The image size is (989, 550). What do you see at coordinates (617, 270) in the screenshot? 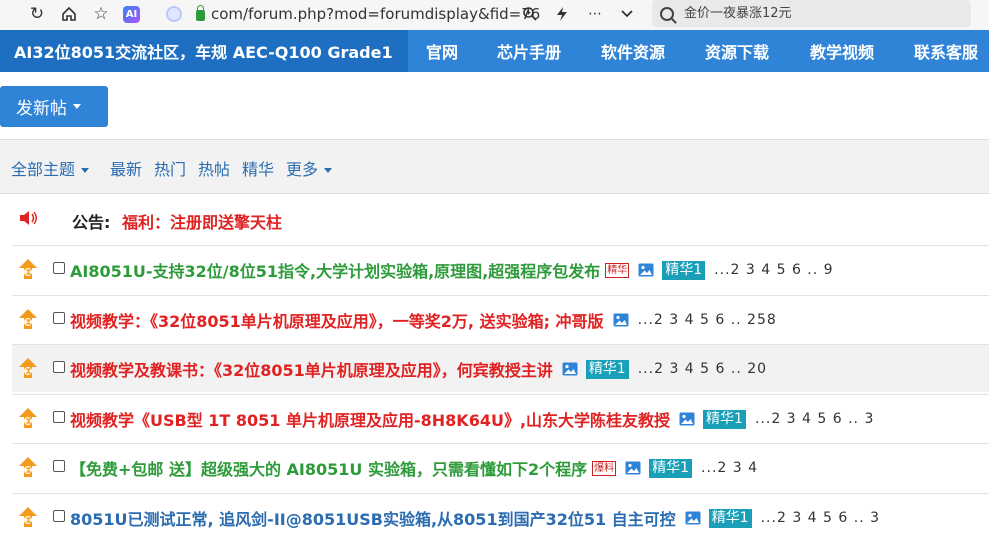
I see `thread-tag: 精华` at bounding box center [617, 270].